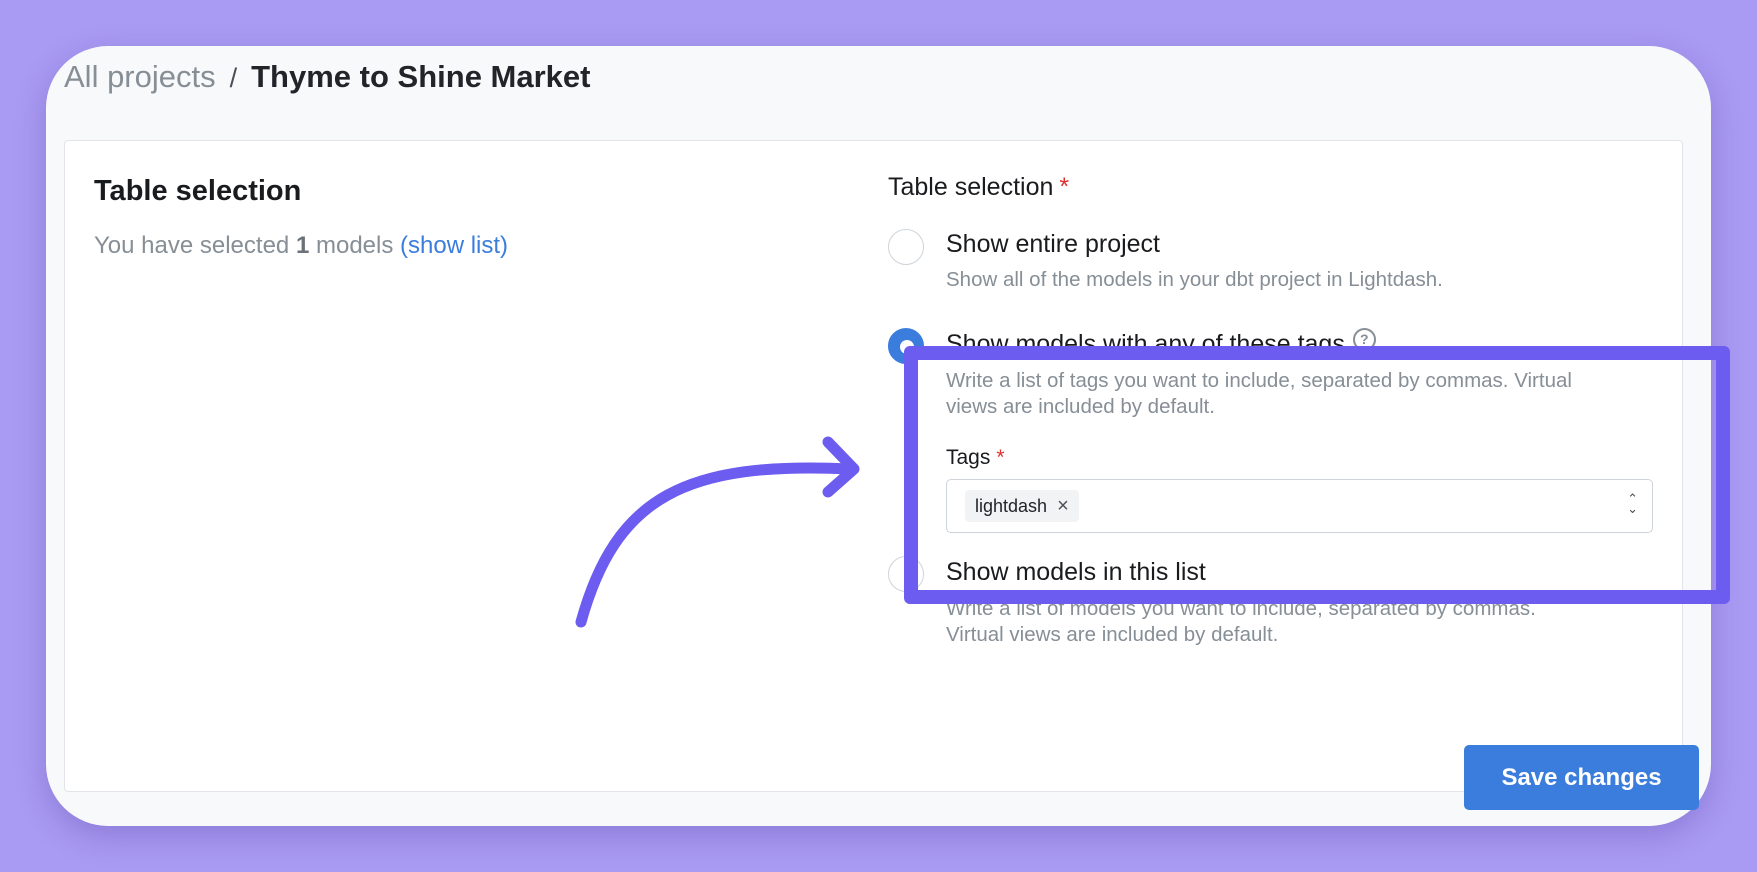  What do you see at coordinates (354, 245) in the screenshot?
I see `summary-suffix: models` at bounding box center [354, 245].